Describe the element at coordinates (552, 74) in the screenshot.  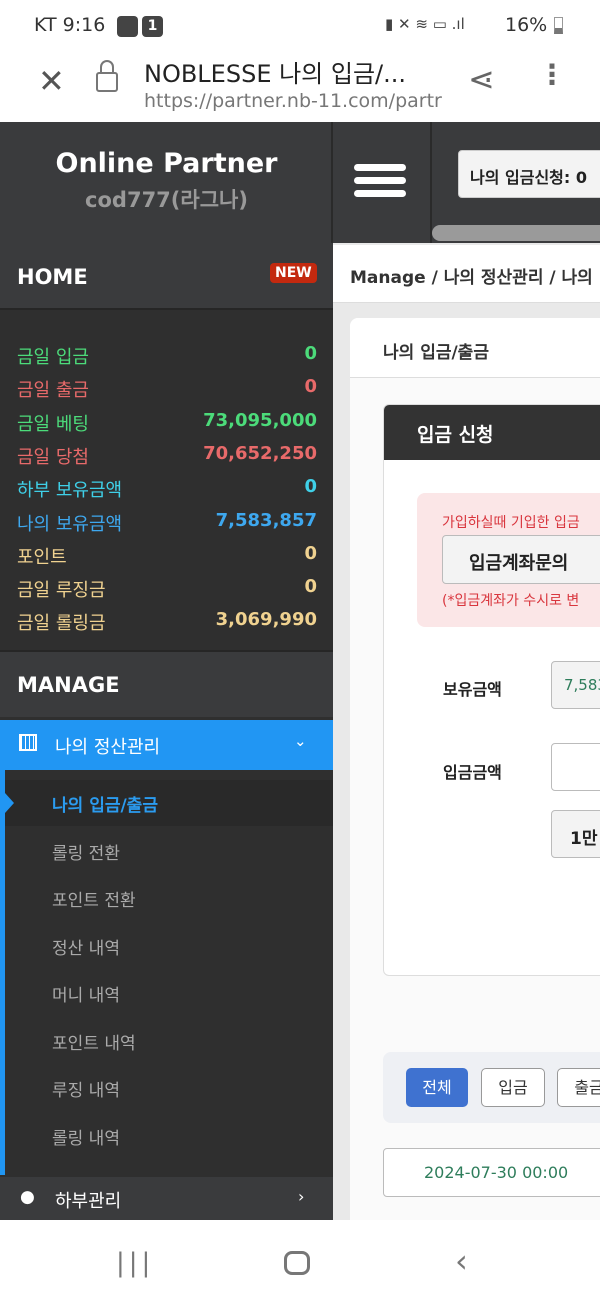
I see `more-menu-icon: ⋮` at that location.